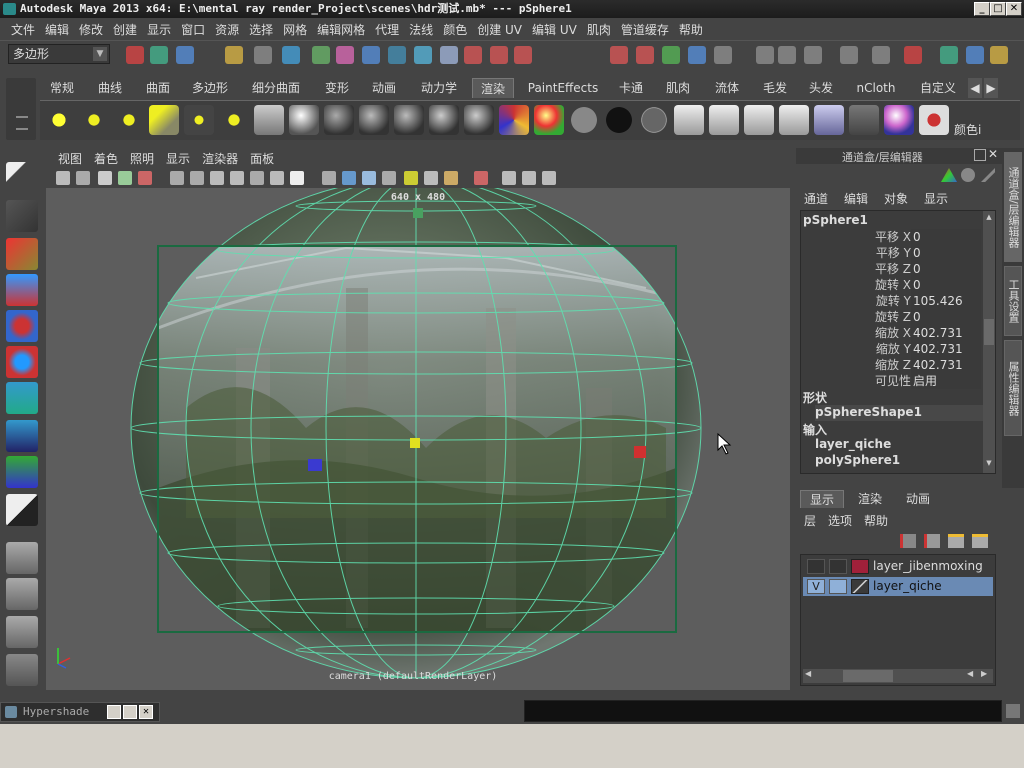  What do you see at coordinates (21, 109) in the screenshot?
I see `shelf-handle` at bounding box center [21, 109].